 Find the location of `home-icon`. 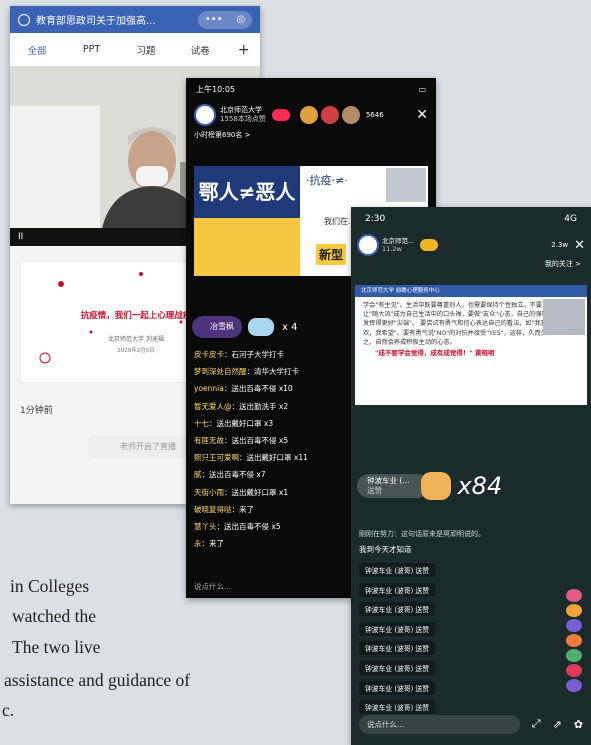

home-icon is located at coordinates (24, 19).